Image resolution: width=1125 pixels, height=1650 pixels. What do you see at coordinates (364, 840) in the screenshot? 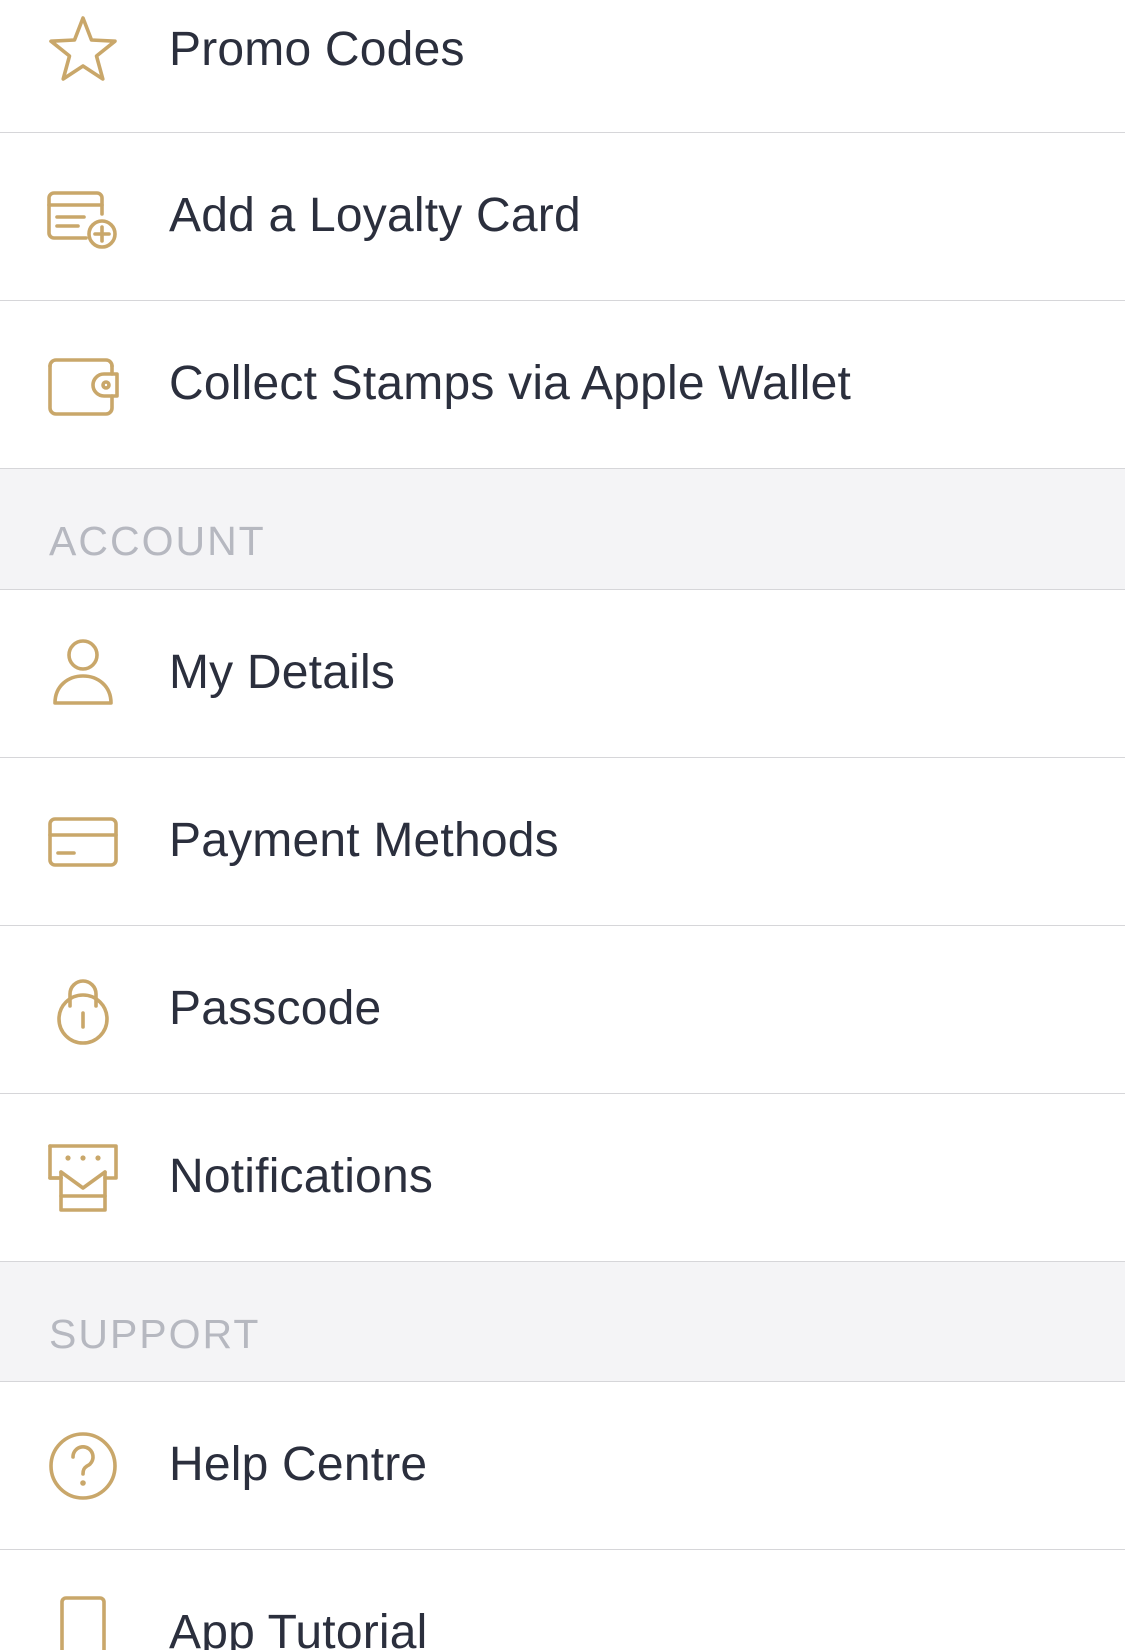
I see `payment-methods-label: Payment Methods` at bounding box center [364, 840].